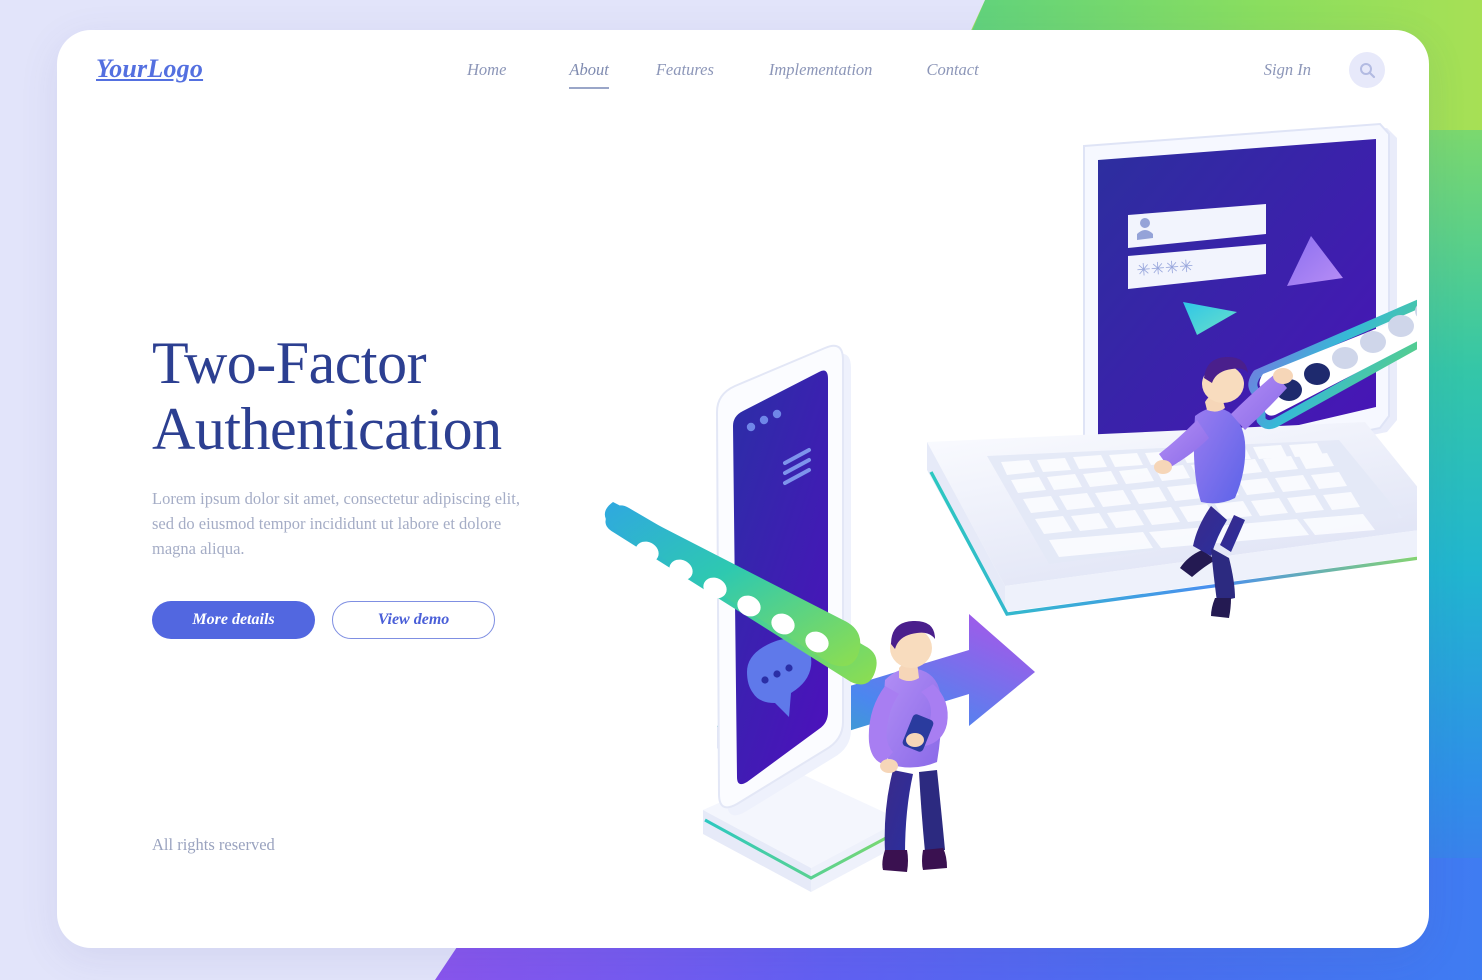  What do you see at coordinates (1221, 608) in the screenshot?
I see `person2-shoe-front` at bounding box center [1221, 608].